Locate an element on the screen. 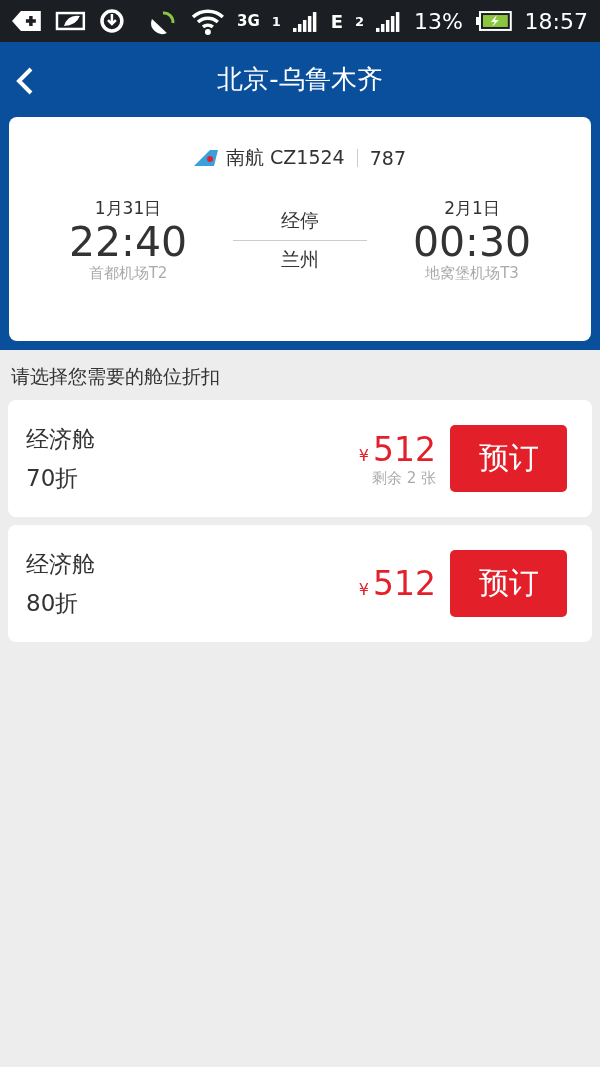  network-type: E is located at coordinates (337, 21).